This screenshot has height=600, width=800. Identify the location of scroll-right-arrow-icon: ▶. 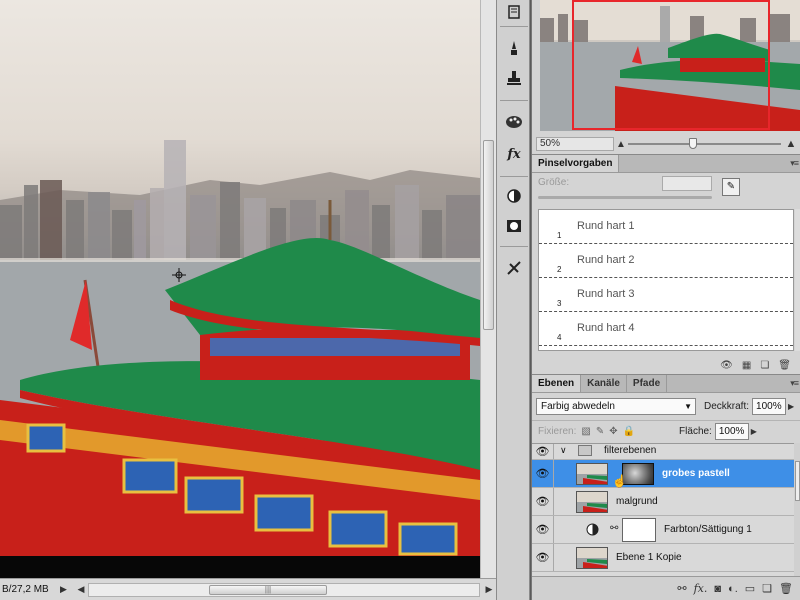
(489, 589).